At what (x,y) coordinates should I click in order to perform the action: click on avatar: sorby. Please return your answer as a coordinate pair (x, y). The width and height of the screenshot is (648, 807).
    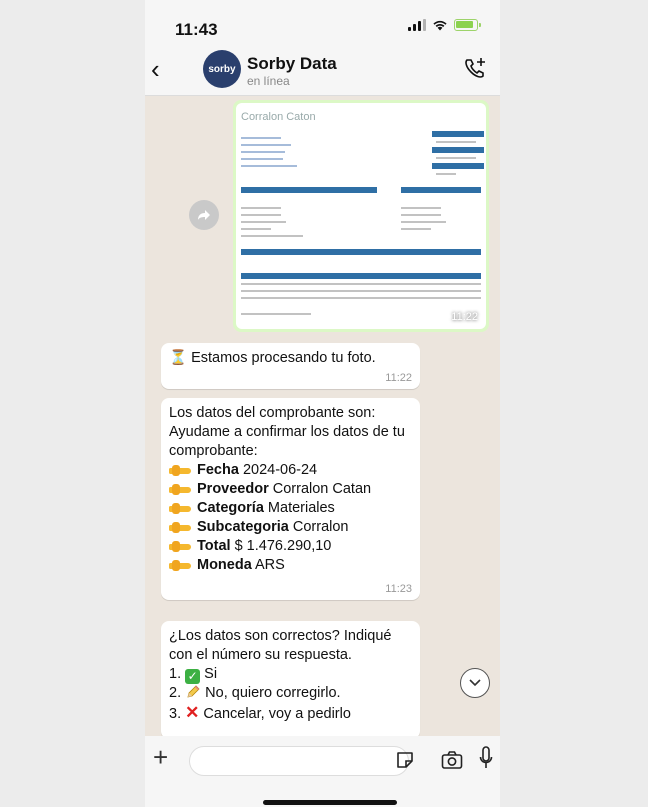
    Looking at the image, I should click on (222, 69).